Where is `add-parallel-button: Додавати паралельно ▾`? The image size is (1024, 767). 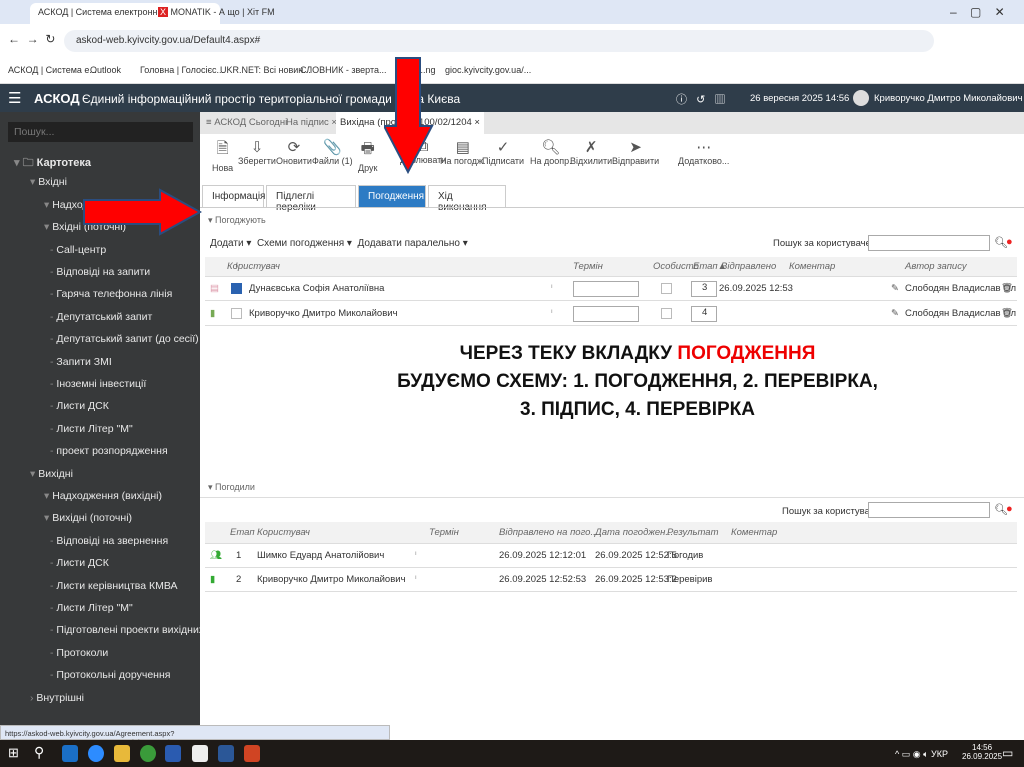 add-parallel-button: Додавати паралельно ▾ is located at coordinates (413, 243).